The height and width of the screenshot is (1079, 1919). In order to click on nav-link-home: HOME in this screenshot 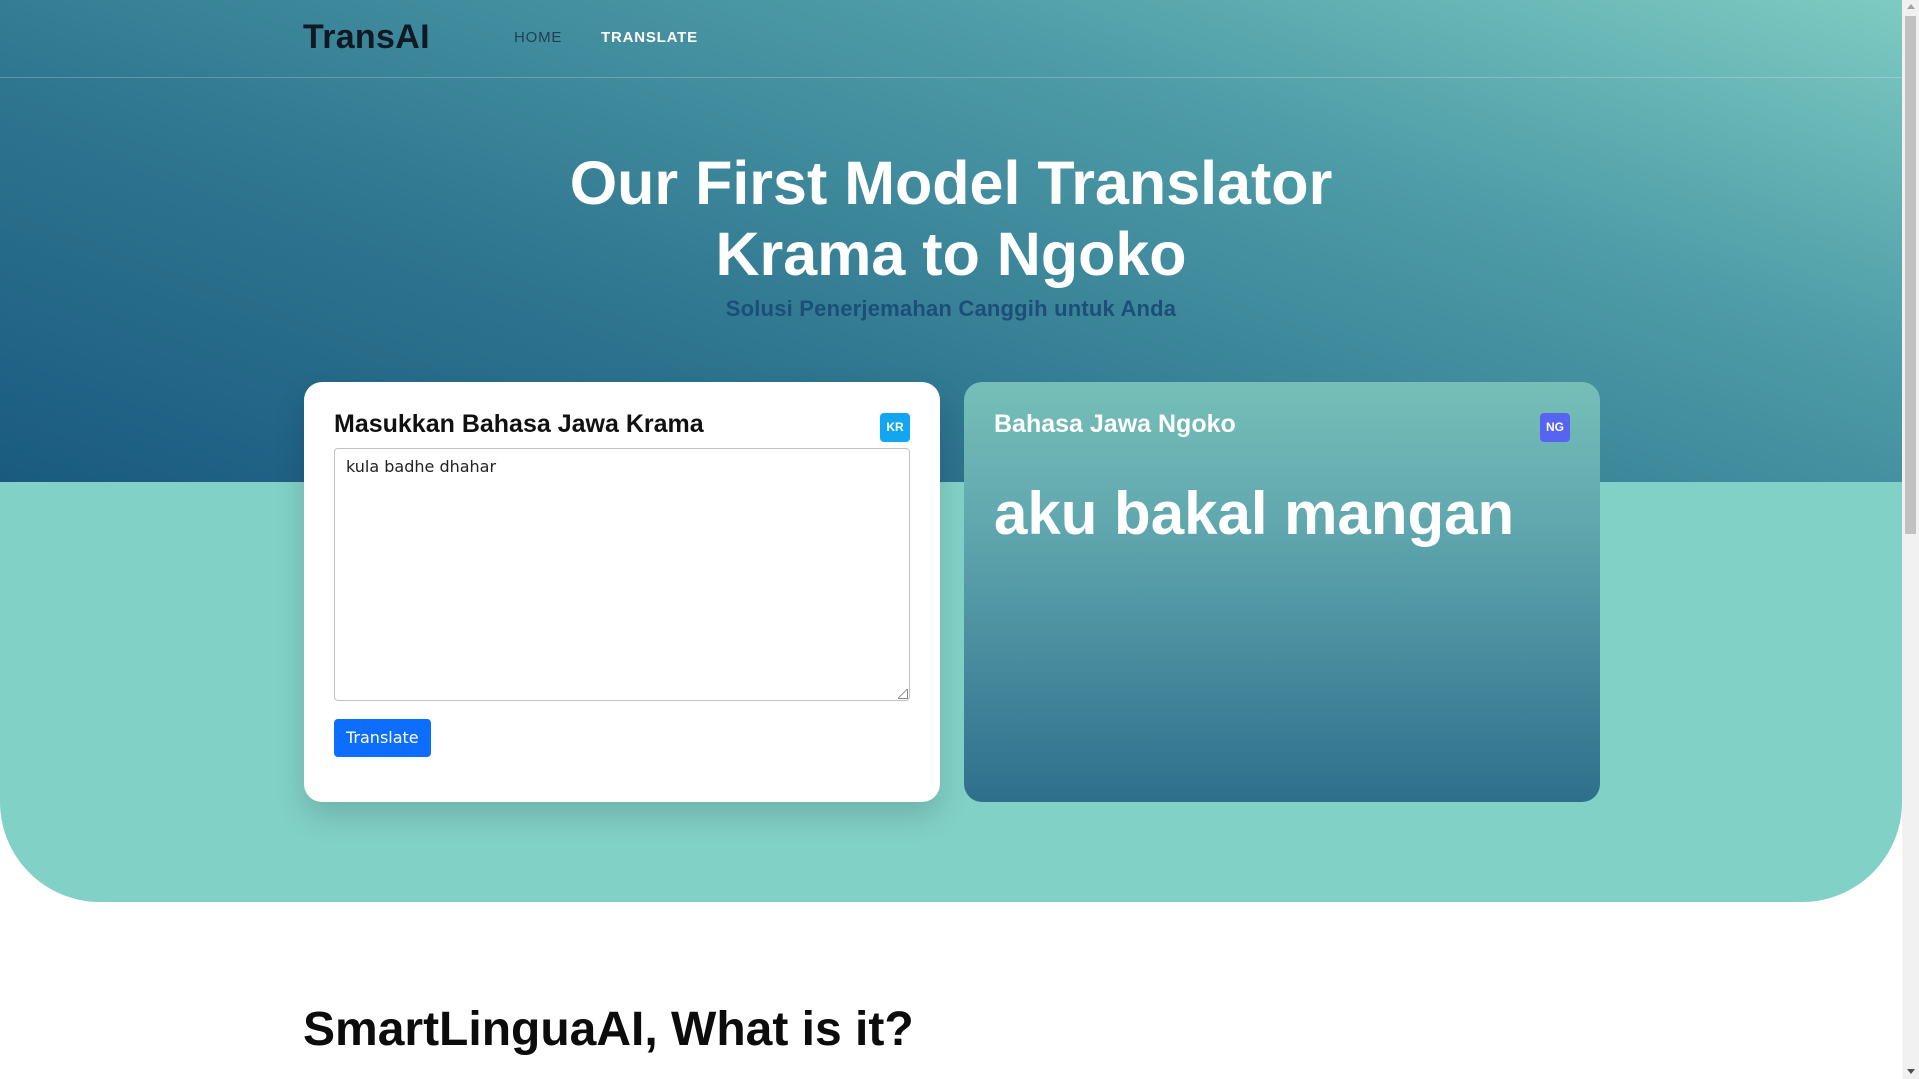, I will do `click(538, 37)`.